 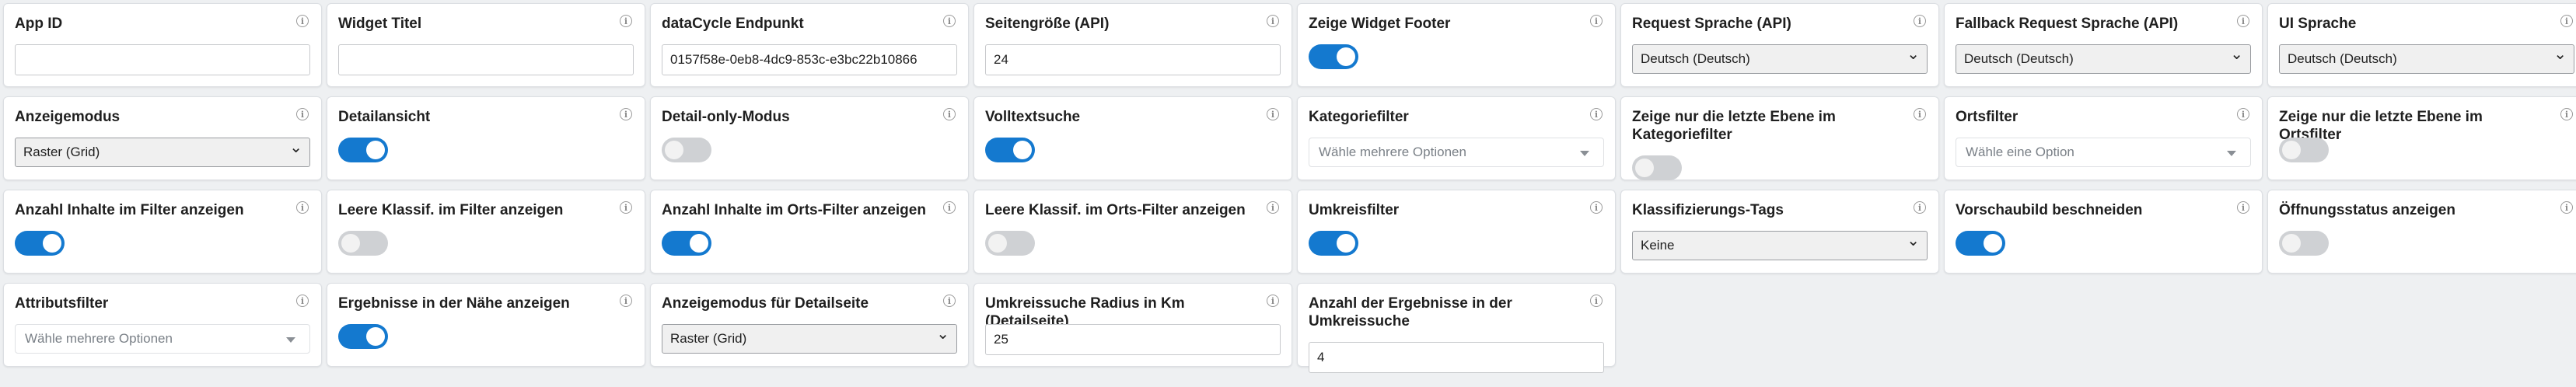 I want to click on setting-card-widget-titel: Widget Titel i, so click(x=486, y=45).